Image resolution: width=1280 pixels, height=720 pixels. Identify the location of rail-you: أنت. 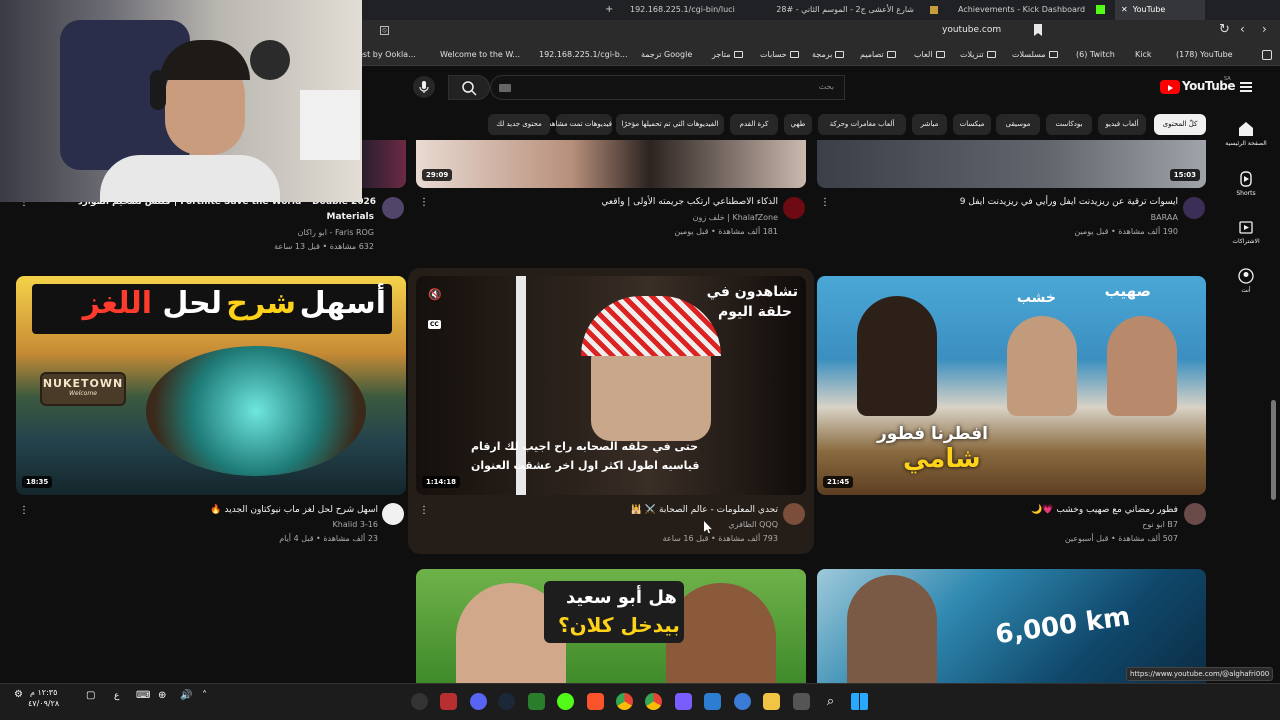
(1246, 280).